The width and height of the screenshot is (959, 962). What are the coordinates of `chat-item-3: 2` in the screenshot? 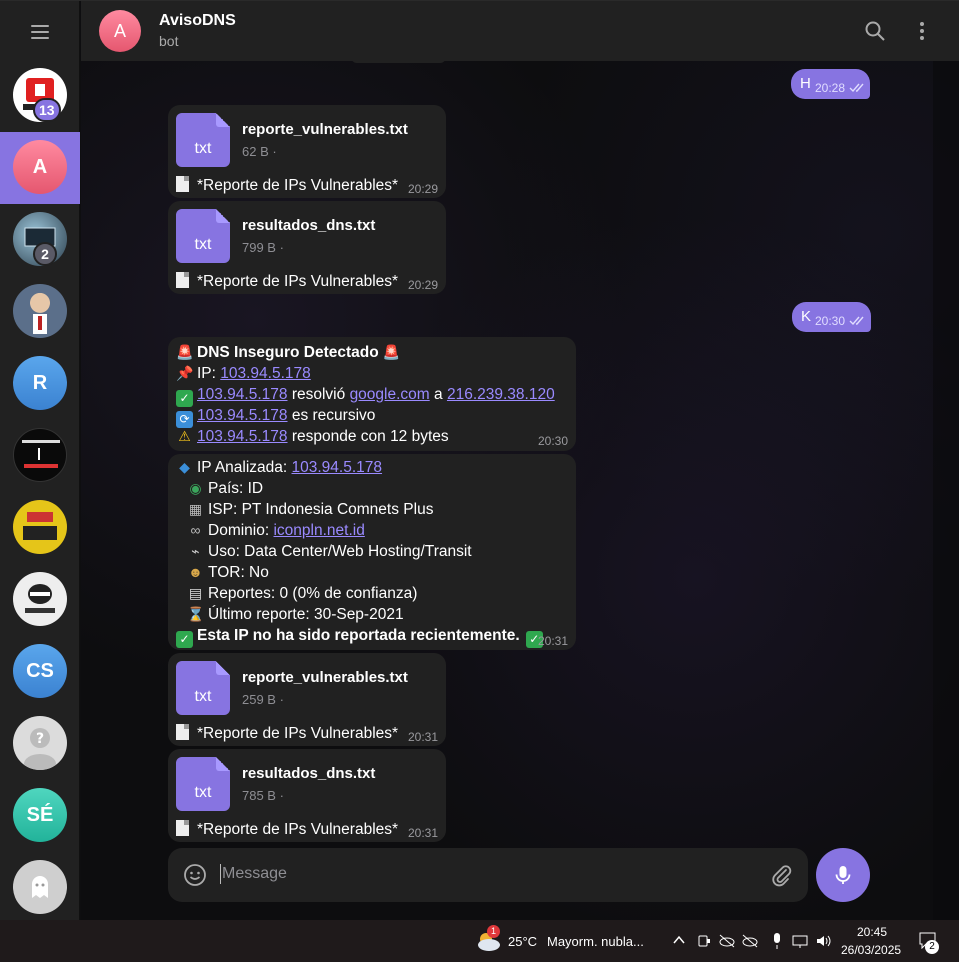 It's located at (40, 240).